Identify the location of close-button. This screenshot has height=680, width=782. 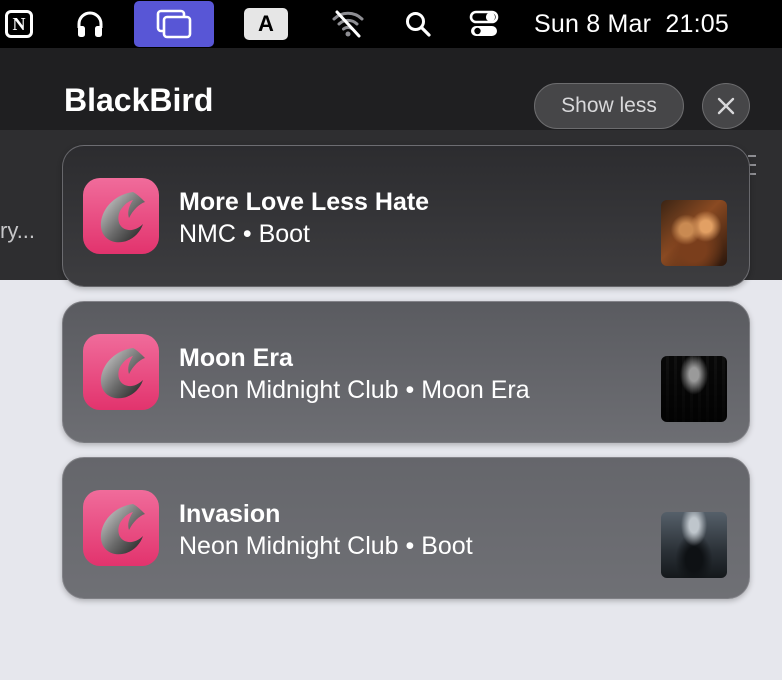
(726, 106).